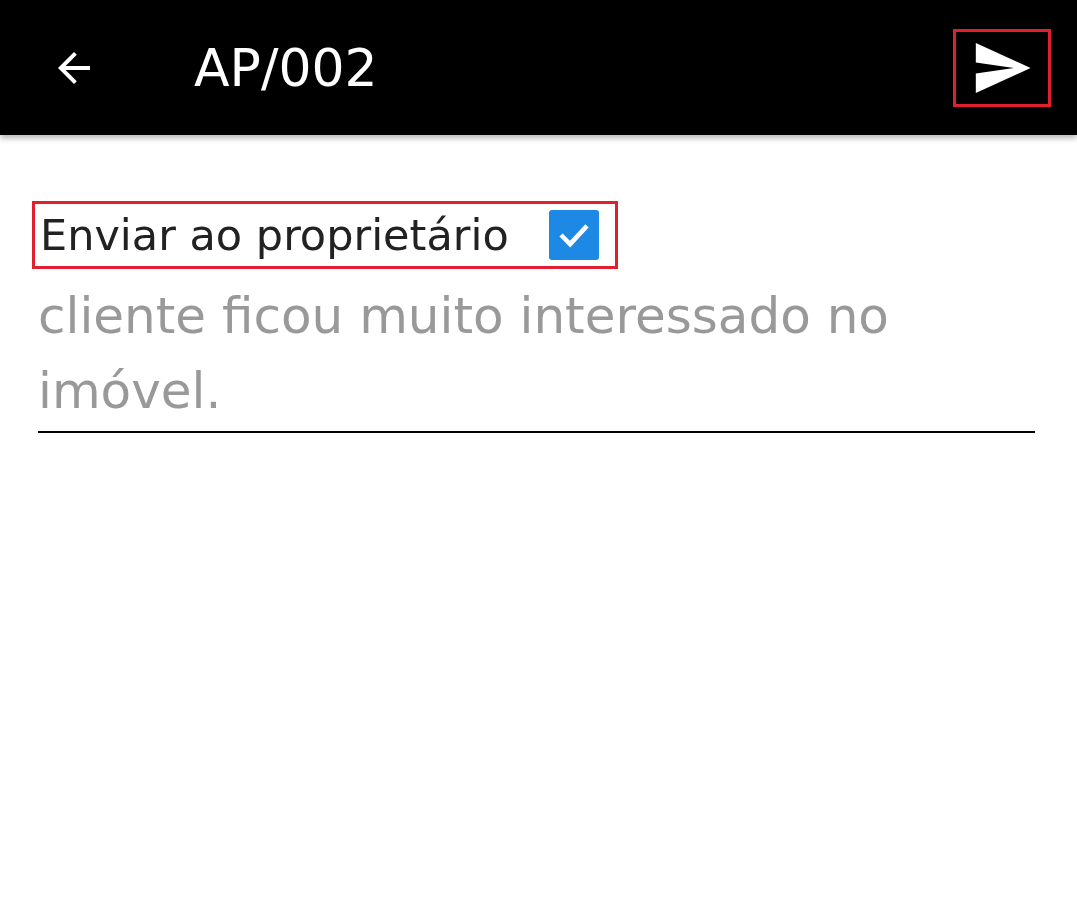 This screenshot has width=1077, height=911. I want to click on send-button, so click(1002, 67).